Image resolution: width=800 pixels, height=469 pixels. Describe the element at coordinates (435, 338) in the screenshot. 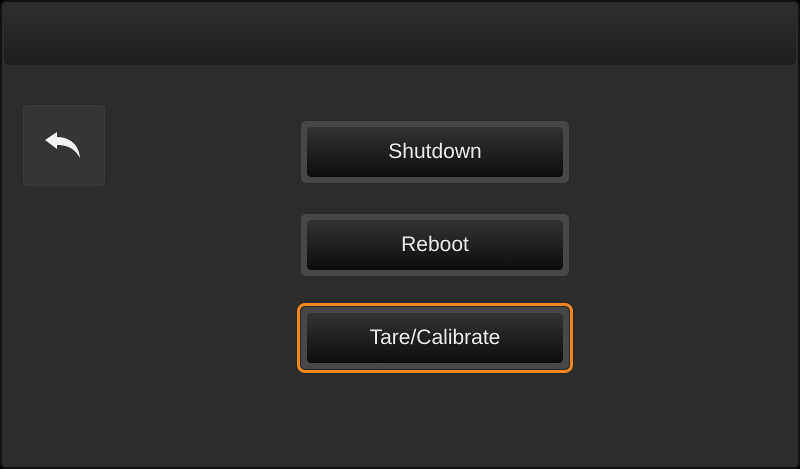

I see `menu-button: Tare/Calibrate` at that location.